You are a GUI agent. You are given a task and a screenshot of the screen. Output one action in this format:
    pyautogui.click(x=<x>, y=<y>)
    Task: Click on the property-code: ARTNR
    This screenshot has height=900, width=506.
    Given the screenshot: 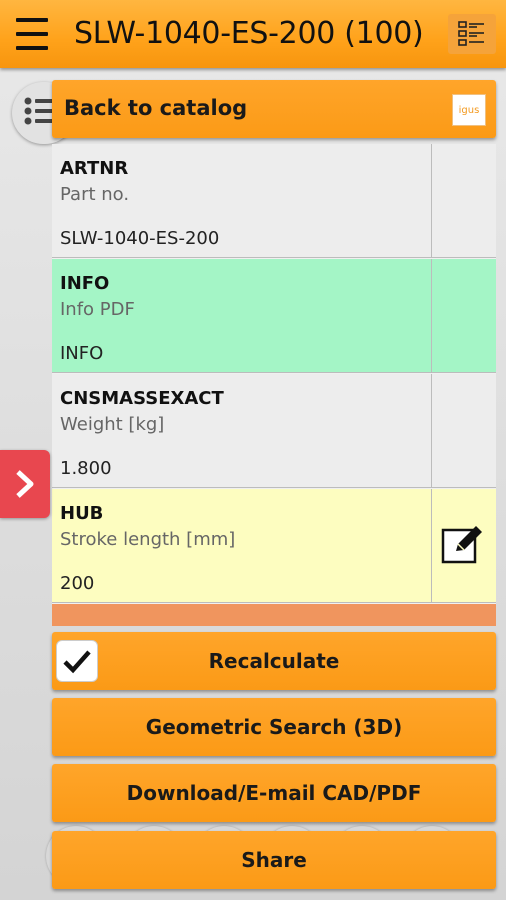 What is the action you would take?
    pyautogui.click(x=94, y=168)
    